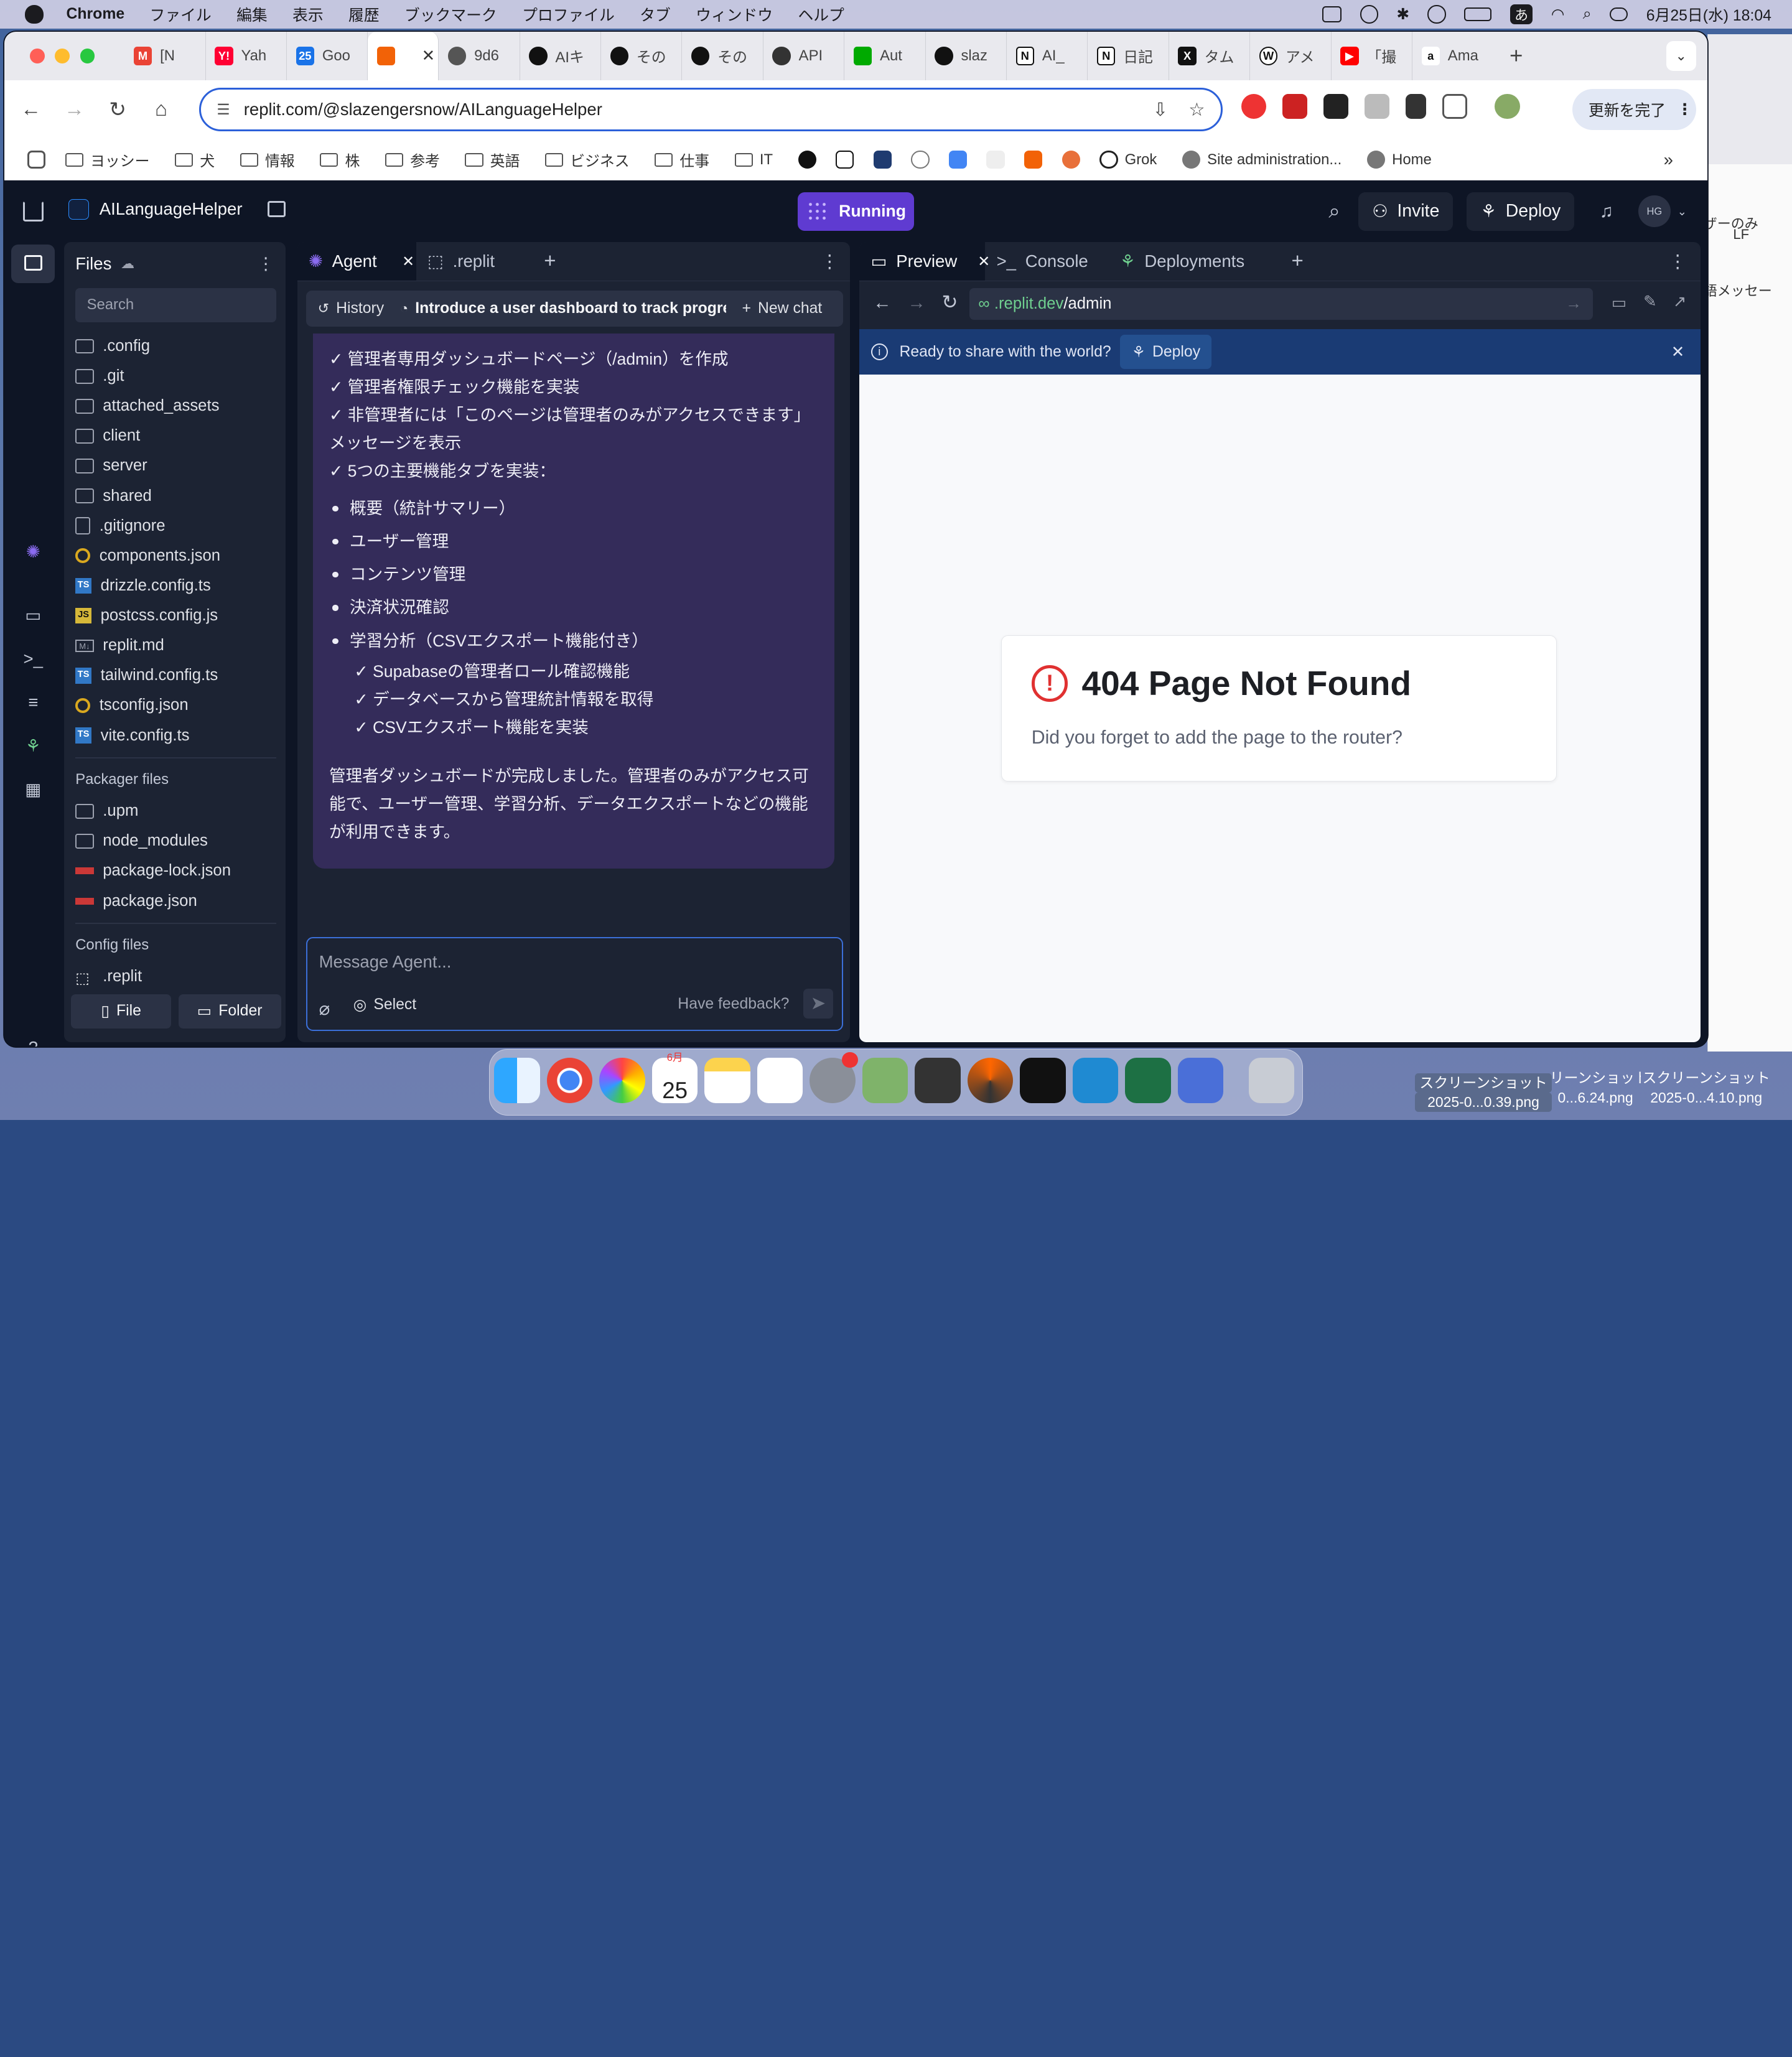  Describe the element at coordinates (642, 56) in the screenshot. I see `browser-tab: その` at that location.